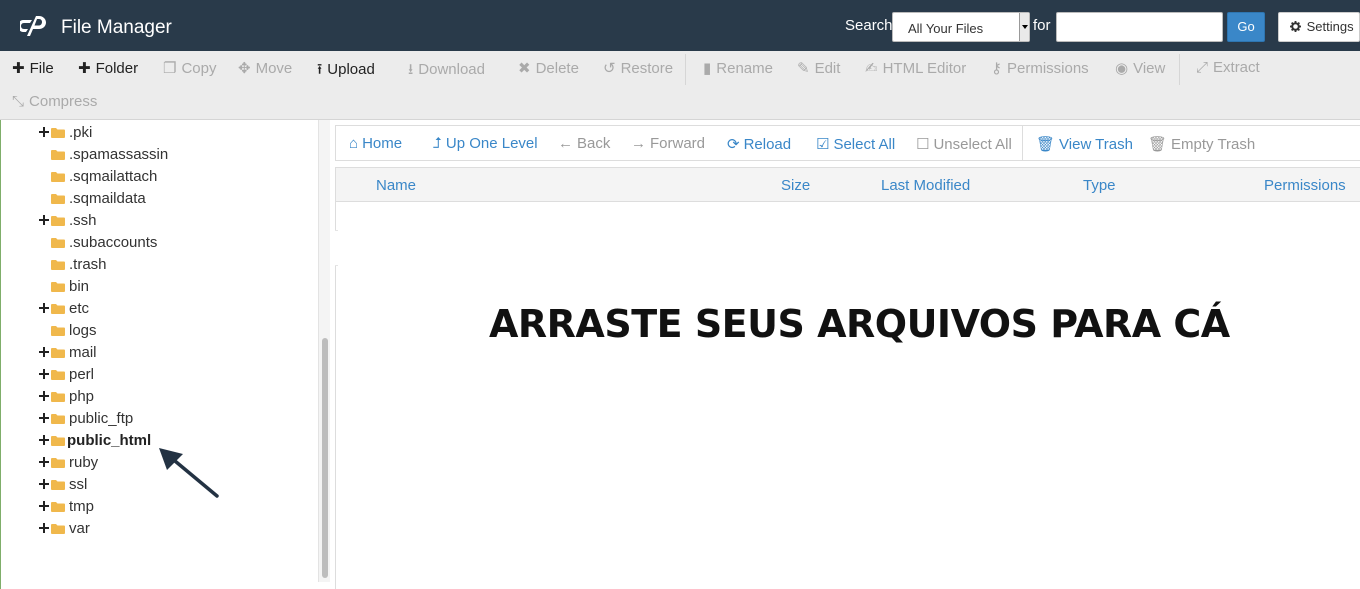 This screenshot has height=589, width=1360. Describe the element at coordinates (82, 396) in the screenshot. I see `tree-item-label: php` at that location.